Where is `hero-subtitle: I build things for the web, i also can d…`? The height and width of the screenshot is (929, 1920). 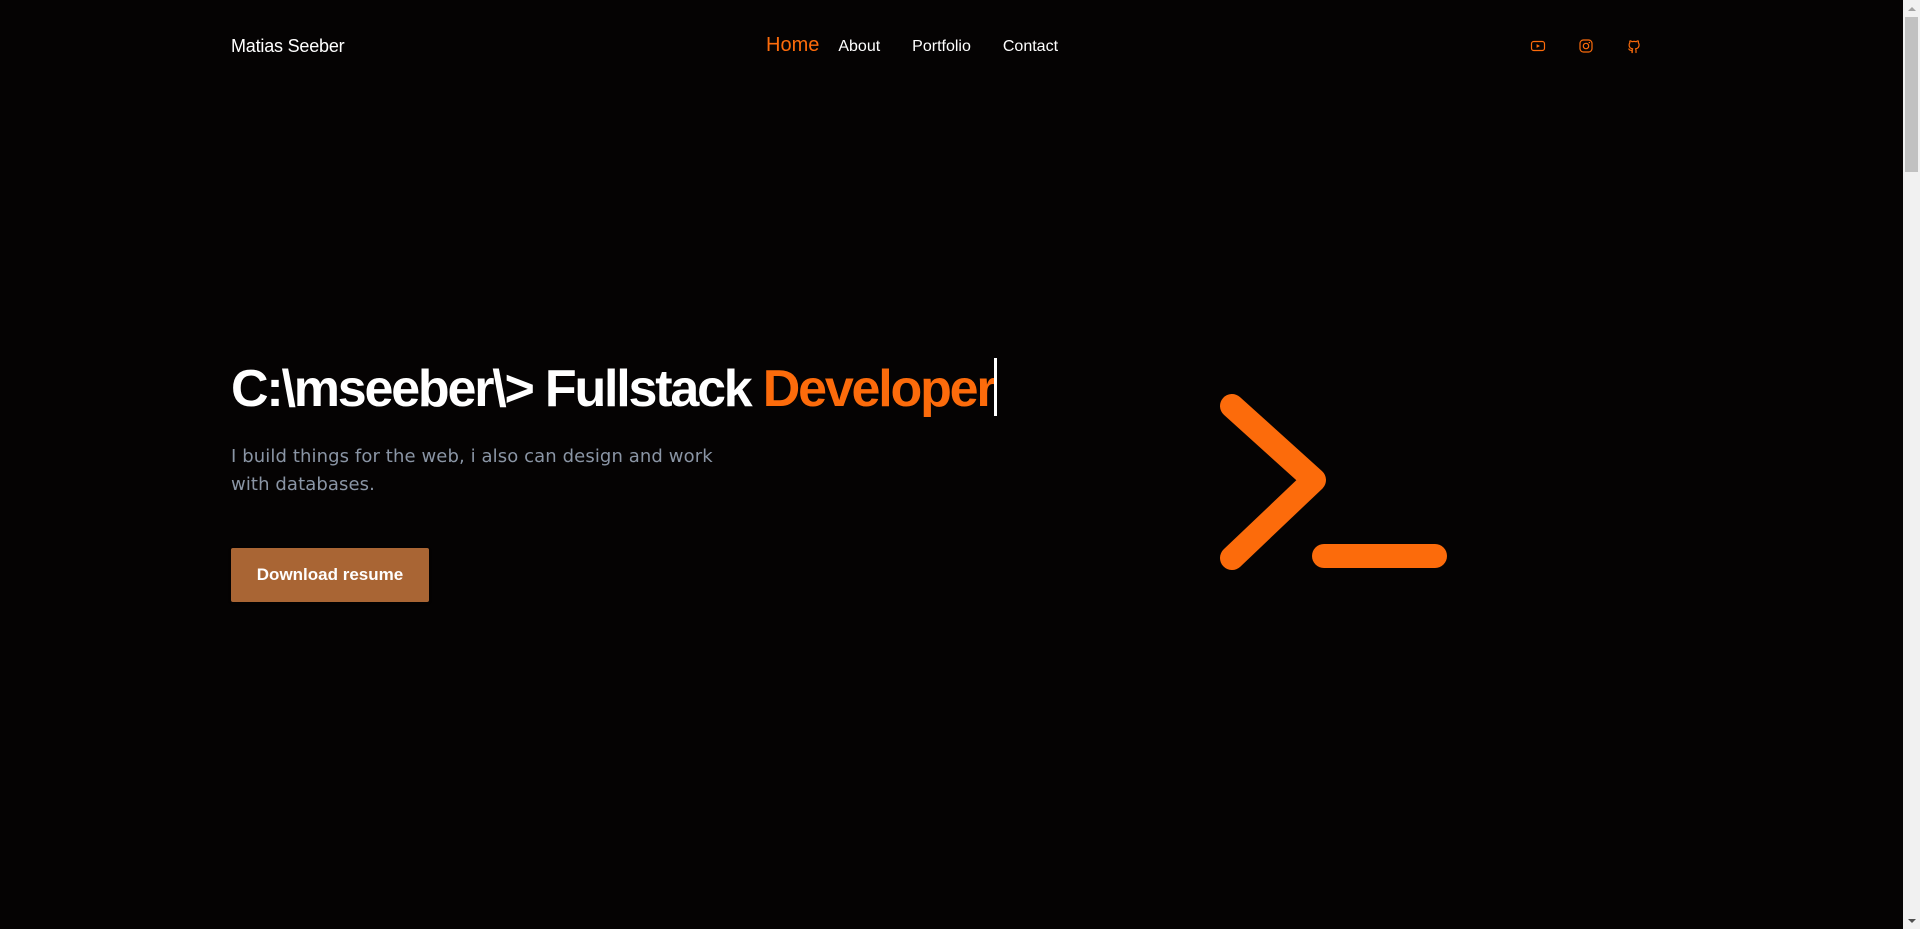 hero-subtitle: I build things for the web, i also can d… is located at coordinates (472, 470).